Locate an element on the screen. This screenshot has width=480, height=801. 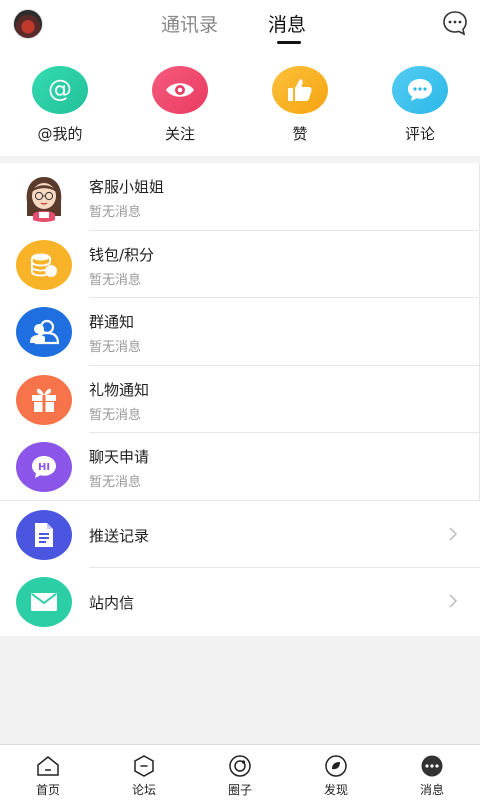
nav-forum: 论坛 is located at coordinates (144, 773).